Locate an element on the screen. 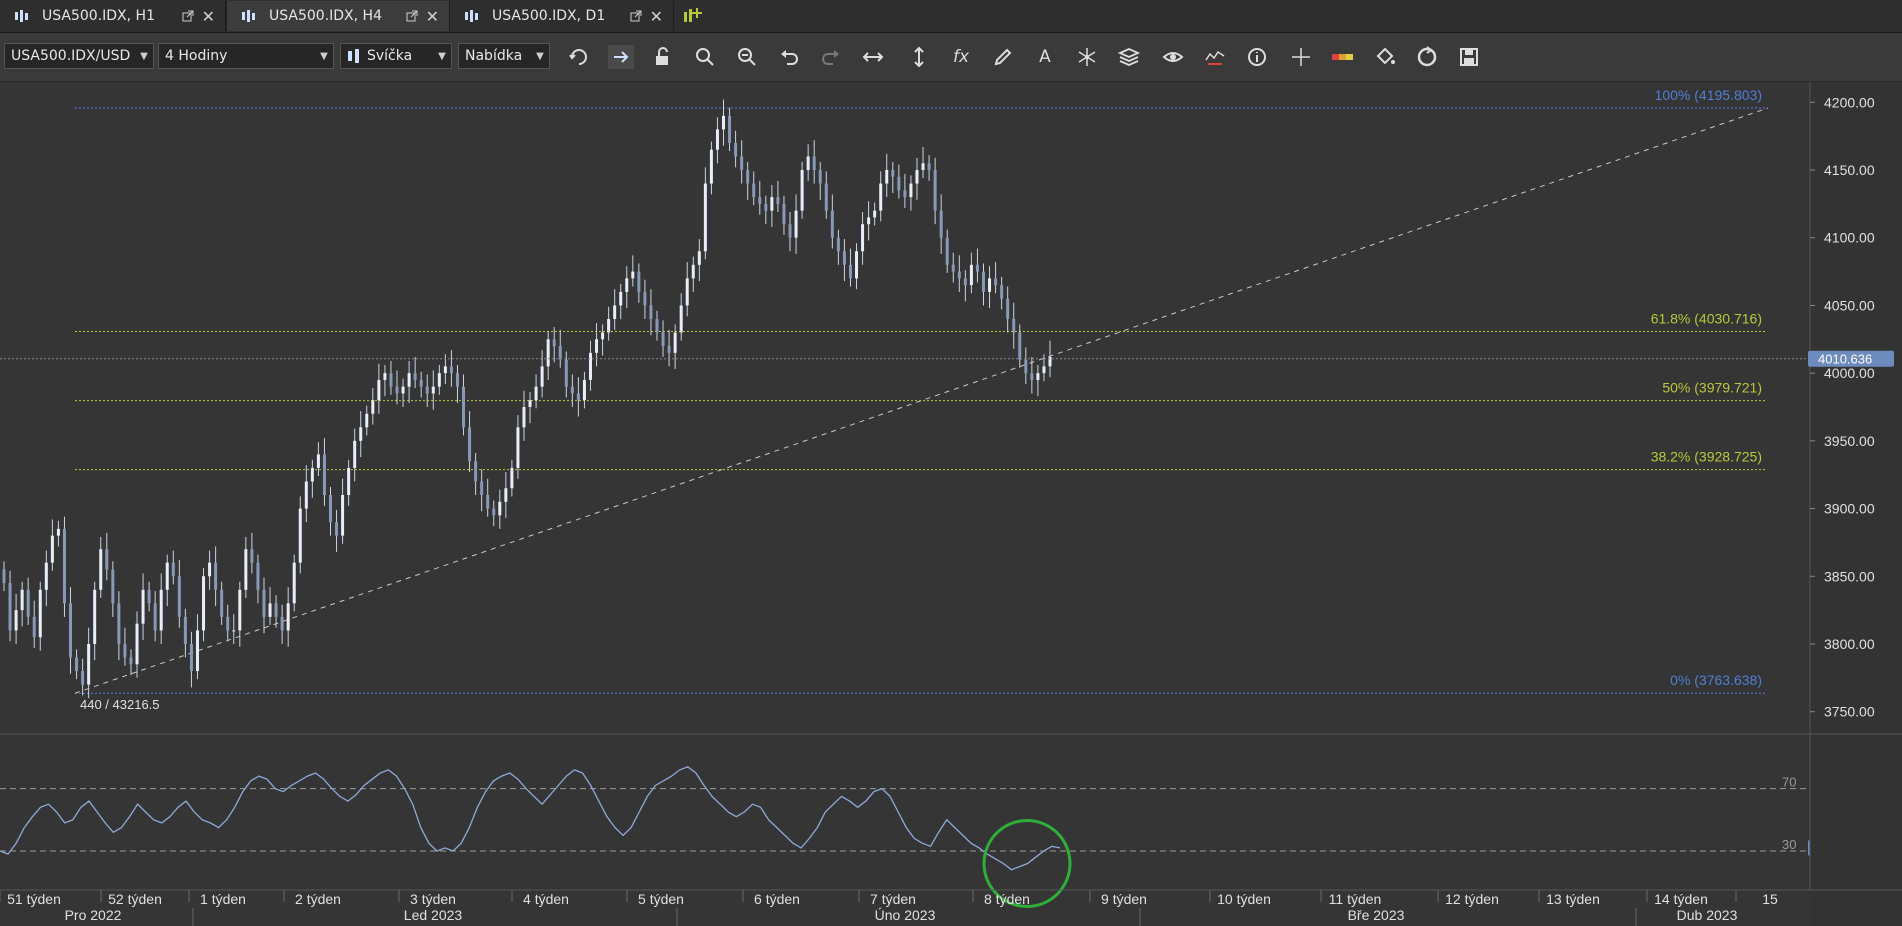 Image resolution: width=1902 pixels, height=926 pixels. add-tab-icon is located at coordinates (693, 15).